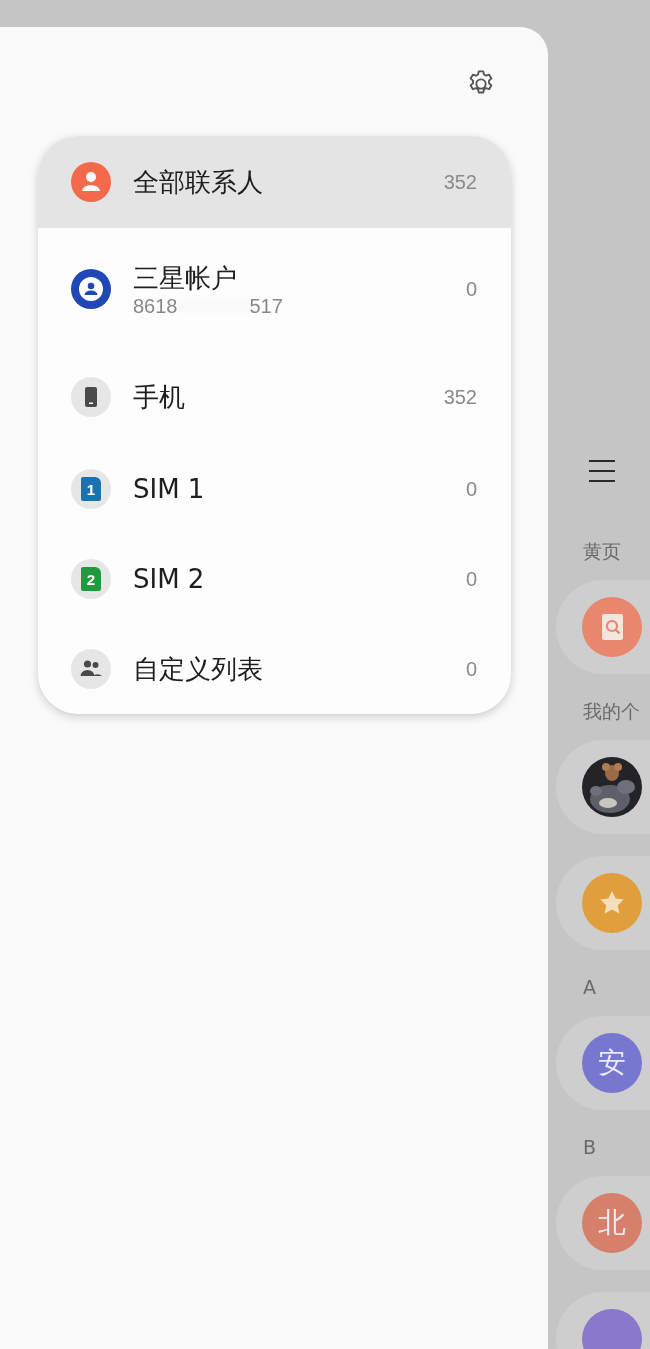 This screenshot has width=650, height=1349. What do you see at coordinates (602, 471) in the screenshot?
I see `menu-icon` at bounding box center [602, 471].